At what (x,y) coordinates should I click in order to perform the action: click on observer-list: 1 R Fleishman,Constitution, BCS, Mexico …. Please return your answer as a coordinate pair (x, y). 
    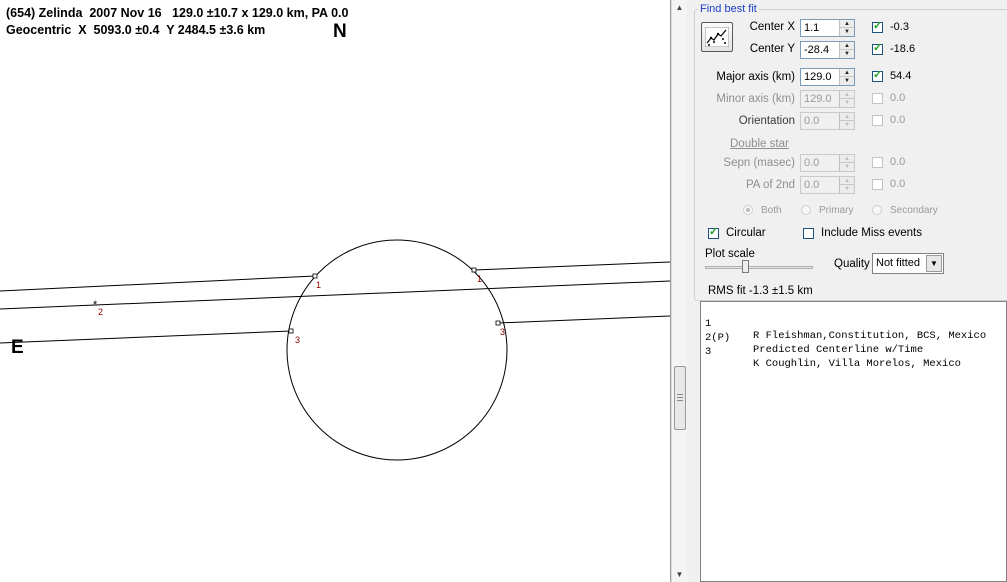
    Looking at the image, I should click on (853, 441).